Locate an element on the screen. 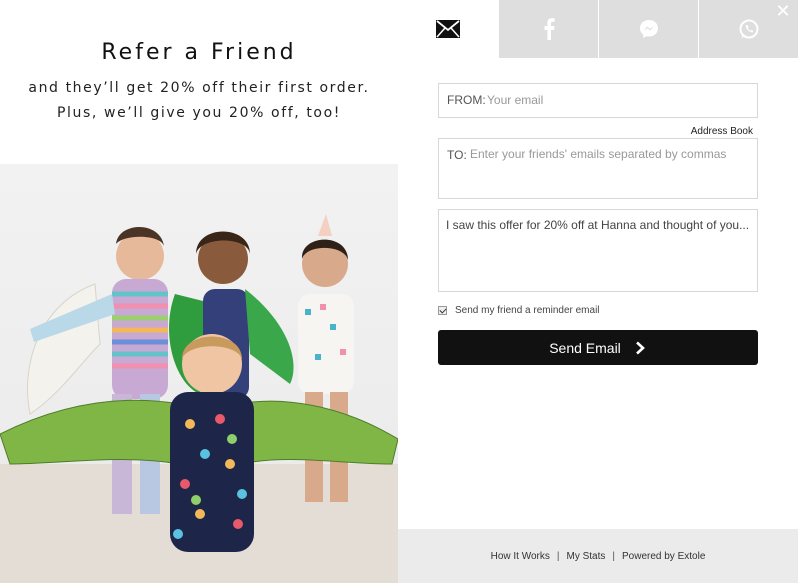 Image resolution: width=798 pixels, height=583 pixels. from-label: FROM: is located at coordinates (466, 100).